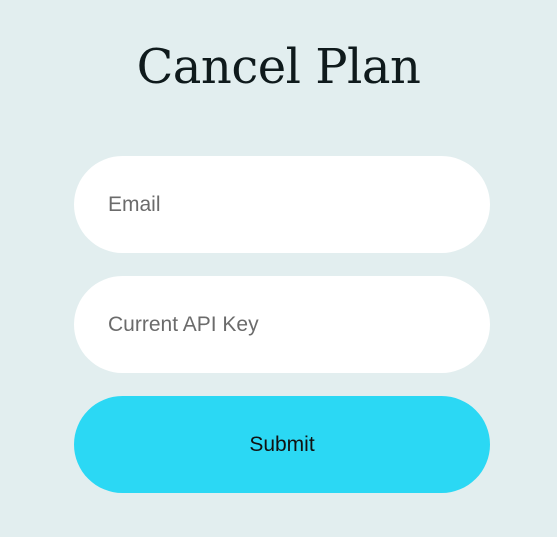 This screenshot has height=537, width=557. What do you see at coordinates (282, 204) in the screenshot?
I see `email-field` at bounding box center [282, 204].